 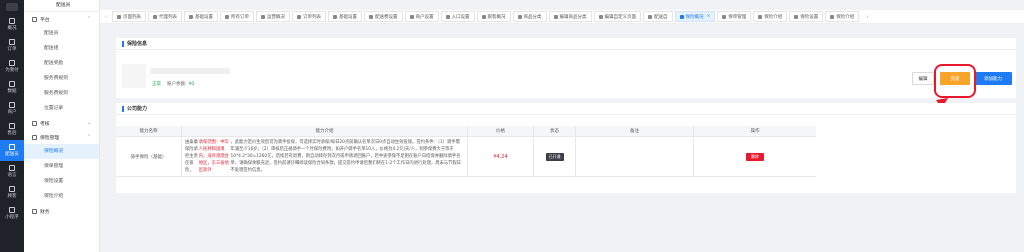 What do you see at coordinates (273, 16) in the screenshot?
I see `tab: 运营概况` at bounding box center [273, 16].